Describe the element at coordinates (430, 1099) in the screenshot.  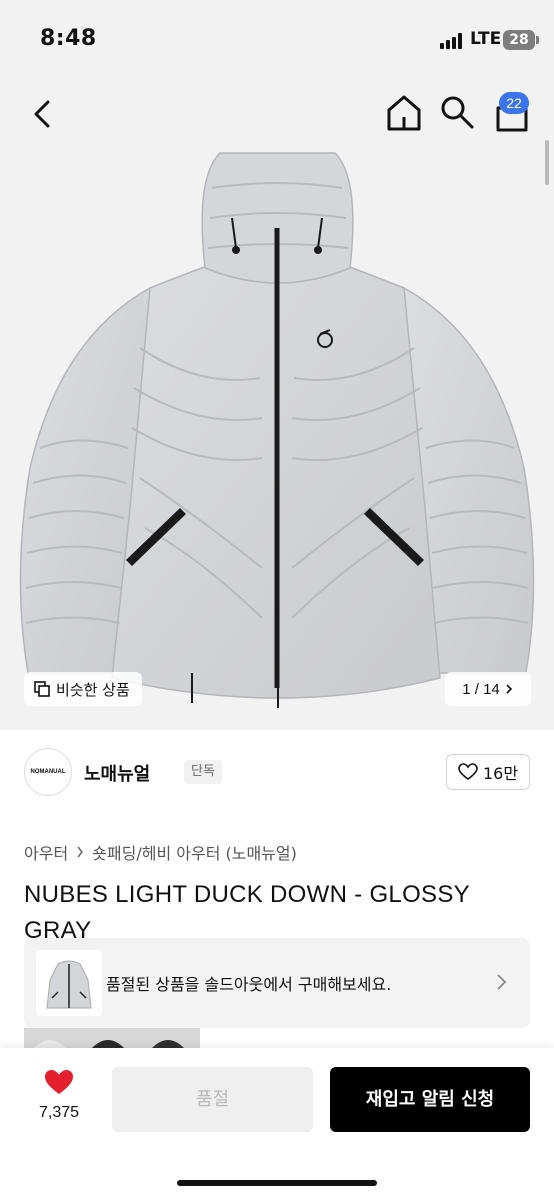
I see `restock-alert-button: 재입고 알림 신청` at that location.